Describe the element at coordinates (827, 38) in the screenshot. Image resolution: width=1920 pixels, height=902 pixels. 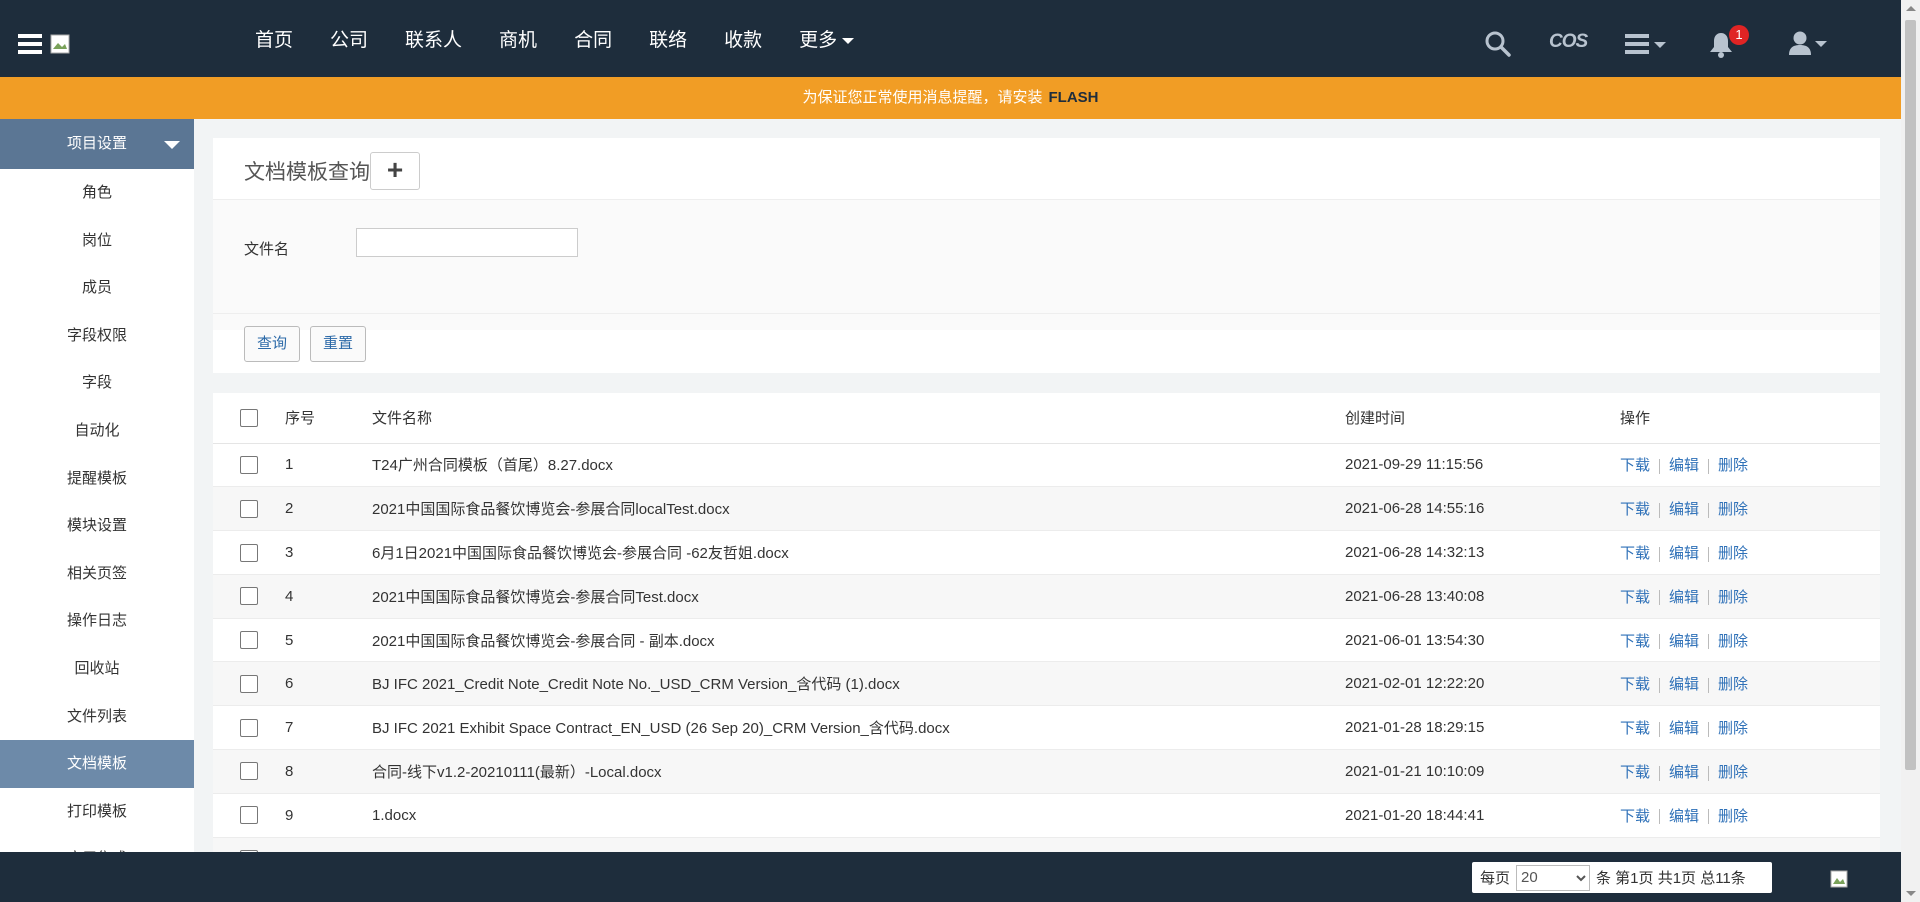
I see `nav-more: 更多` at that location.